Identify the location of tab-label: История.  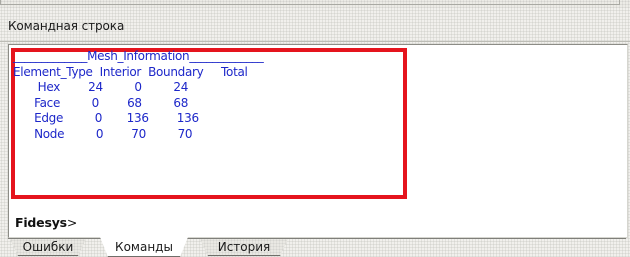
(244, 247).